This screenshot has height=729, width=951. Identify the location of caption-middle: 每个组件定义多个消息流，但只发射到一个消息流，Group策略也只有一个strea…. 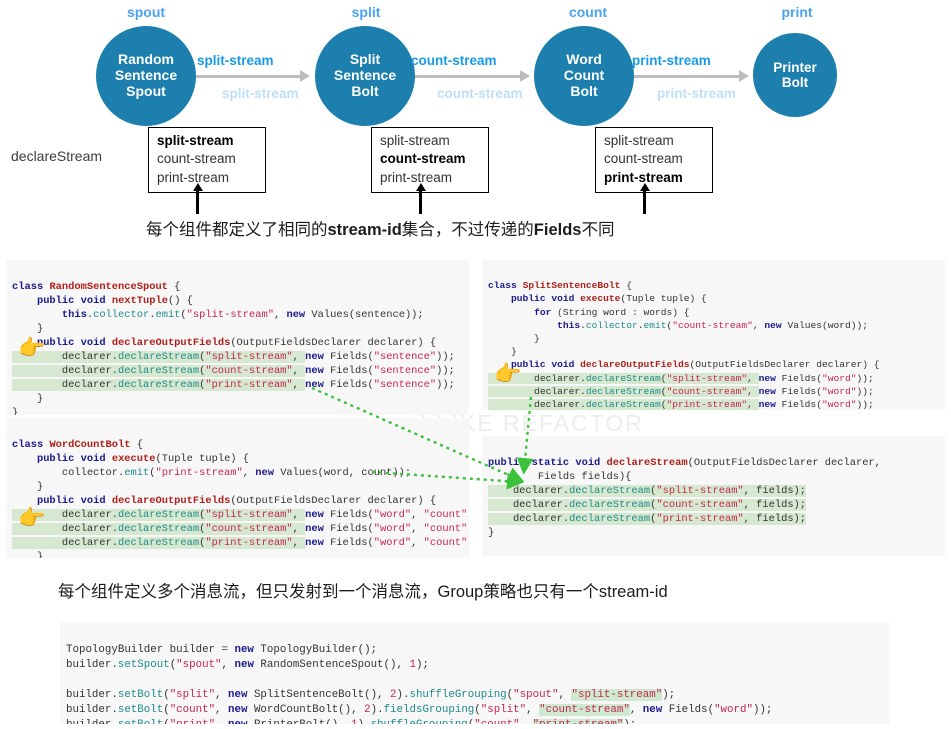
(363, 592).